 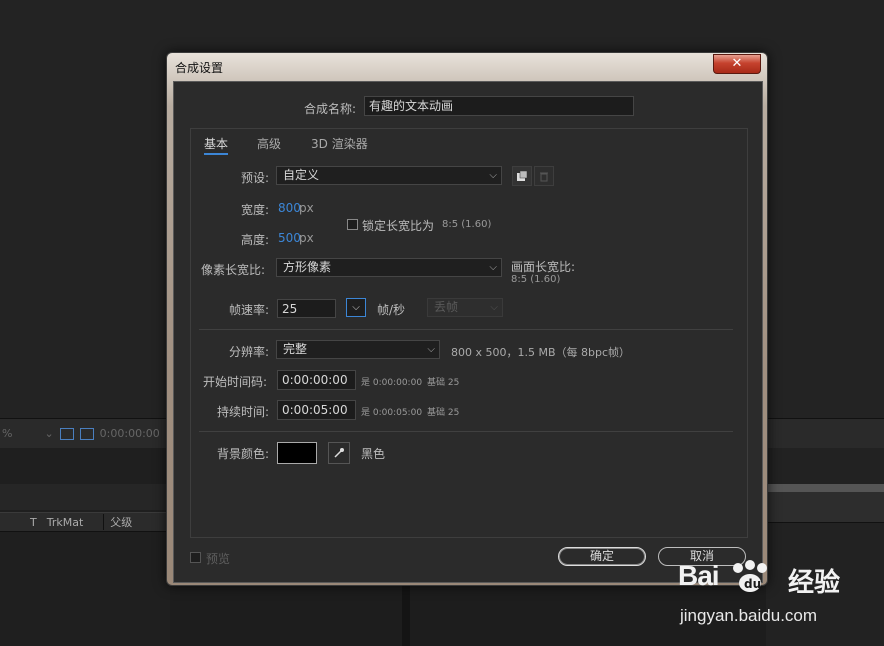 I want to click on preview-checkbox, so click(x=195, y=557).